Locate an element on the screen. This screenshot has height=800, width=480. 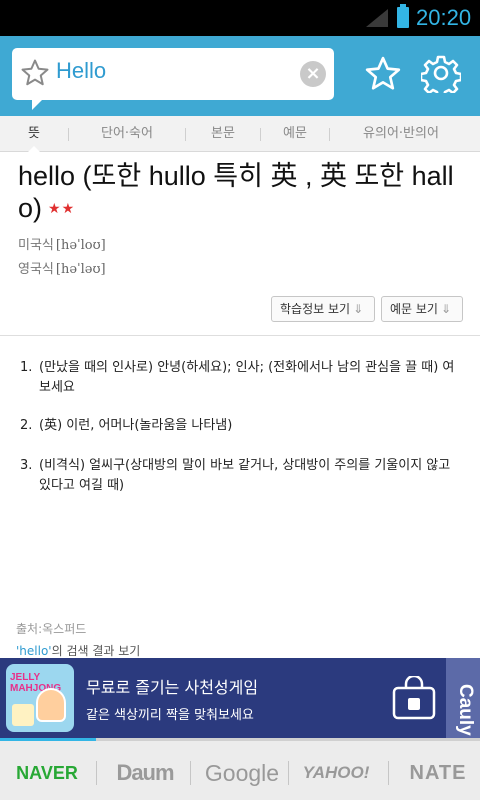
examples-button: 예문 보기 ⇓ is located at coordinates (422, 309).